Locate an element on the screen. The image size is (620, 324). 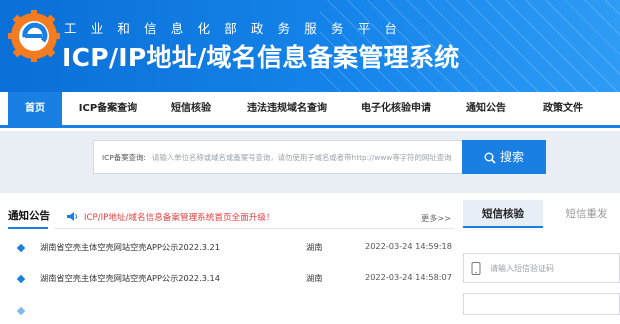
notice-title: 湖南省空壳主体空壳网站空壳APP公示2022.3.14 is located at coordinates (130, 278).